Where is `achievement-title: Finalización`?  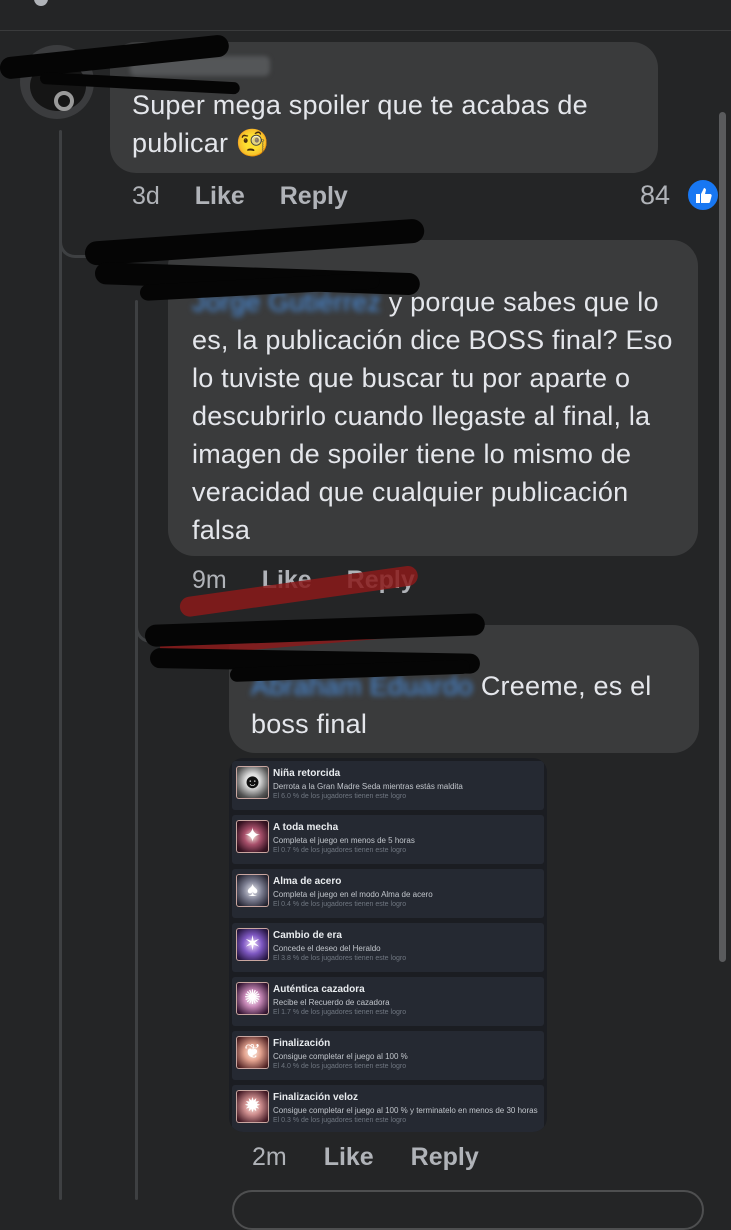
achievement-title: Finalización is located at coordinates (302, 1043).